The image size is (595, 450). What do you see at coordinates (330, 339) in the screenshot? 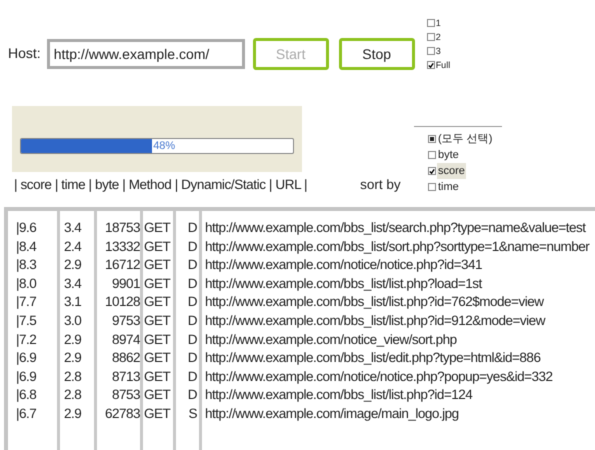
I see `url-cell-text: http://www.example.com/notice_view/sort.php` at bounding box center [330, 339].